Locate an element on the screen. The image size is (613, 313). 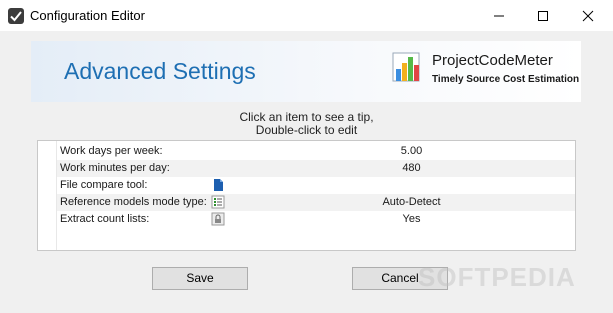
document-icon is located at coordinates (218, 185).